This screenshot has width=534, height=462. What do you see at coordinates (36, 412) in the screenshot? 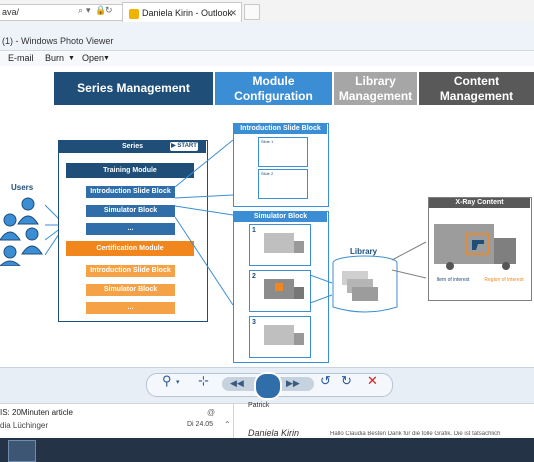
I see `mail-subject: IS: 20Minuten article` at bounding box center [36, 412].